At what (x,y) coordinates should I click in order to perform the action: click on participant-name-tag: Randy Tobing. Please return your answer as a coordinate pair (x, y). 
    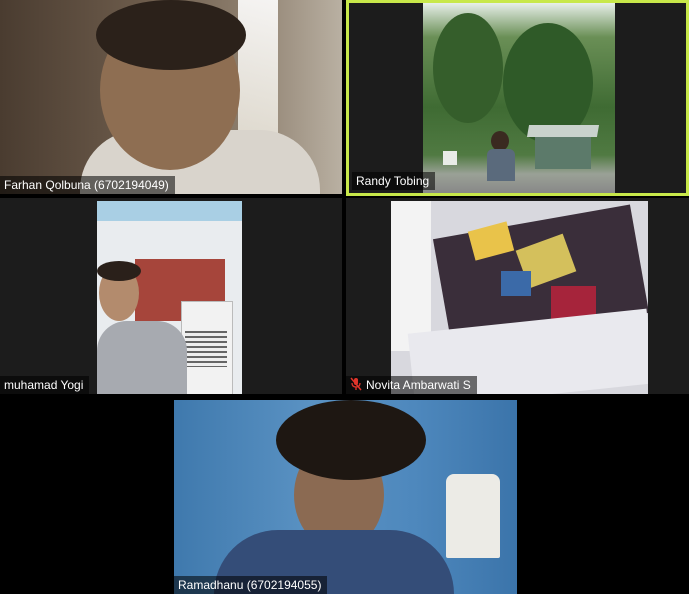
    Looking at the image, I should click on (394, 181).